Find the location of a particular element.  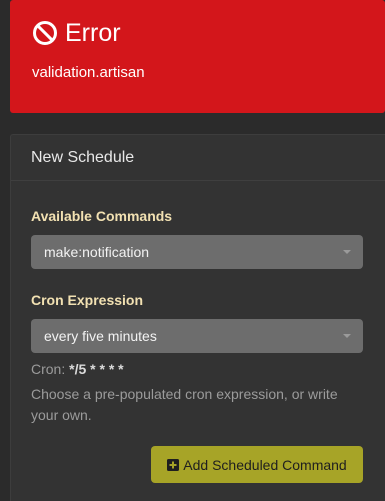

card-header: New Schedule is located at coordinates (198, 158).